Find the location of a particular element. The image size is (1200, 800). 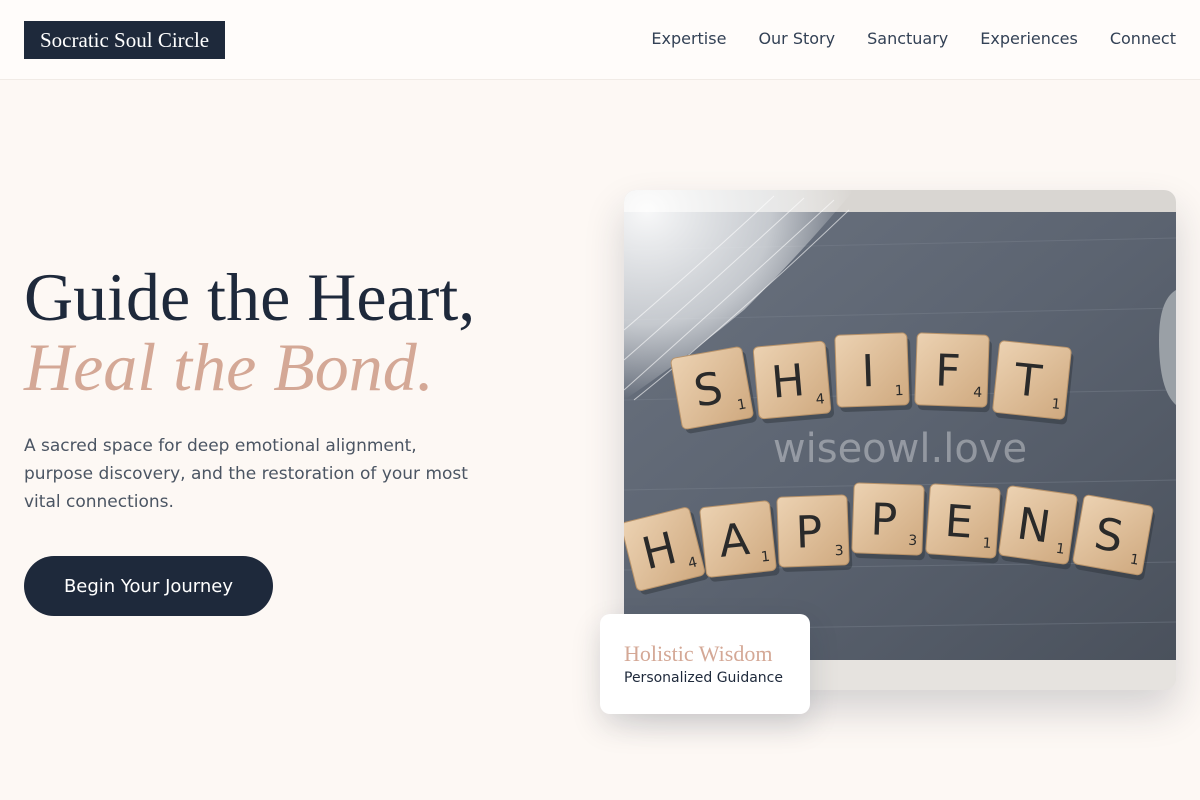

tile-letter: T is located at coordinates (1027, 381).